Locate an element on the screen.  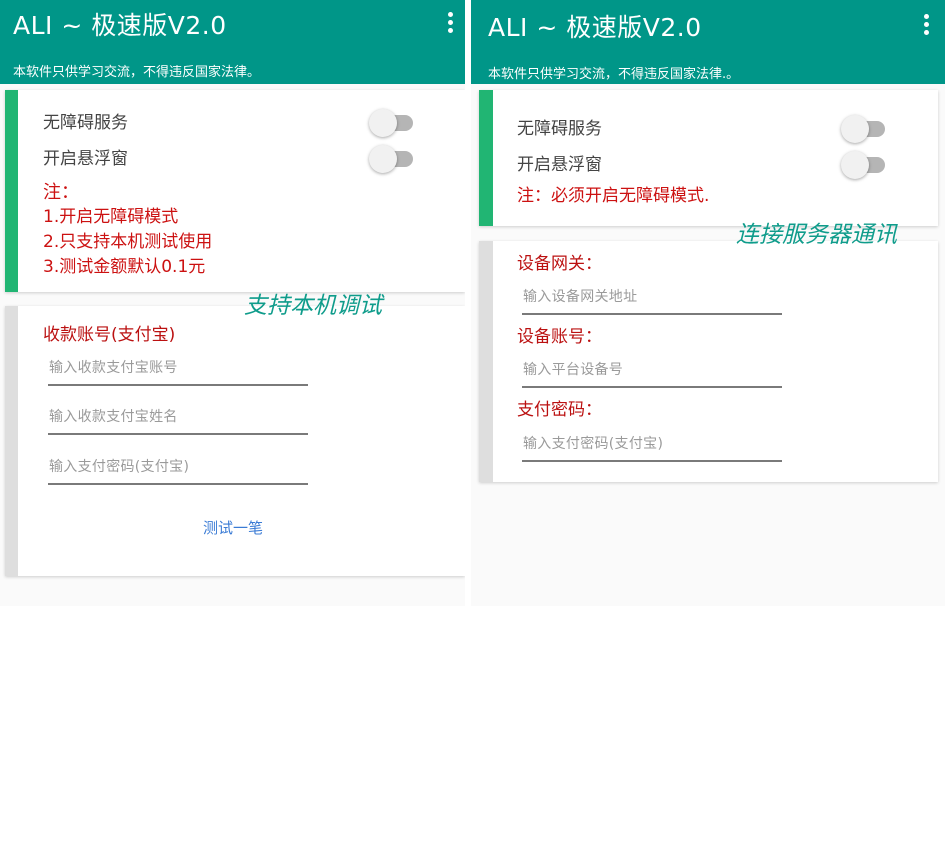
app-bar: ALI ~ 极速版V2.0 本软件只供学习交流，不得违反国家法律。 is located at coordinates (232, 42).